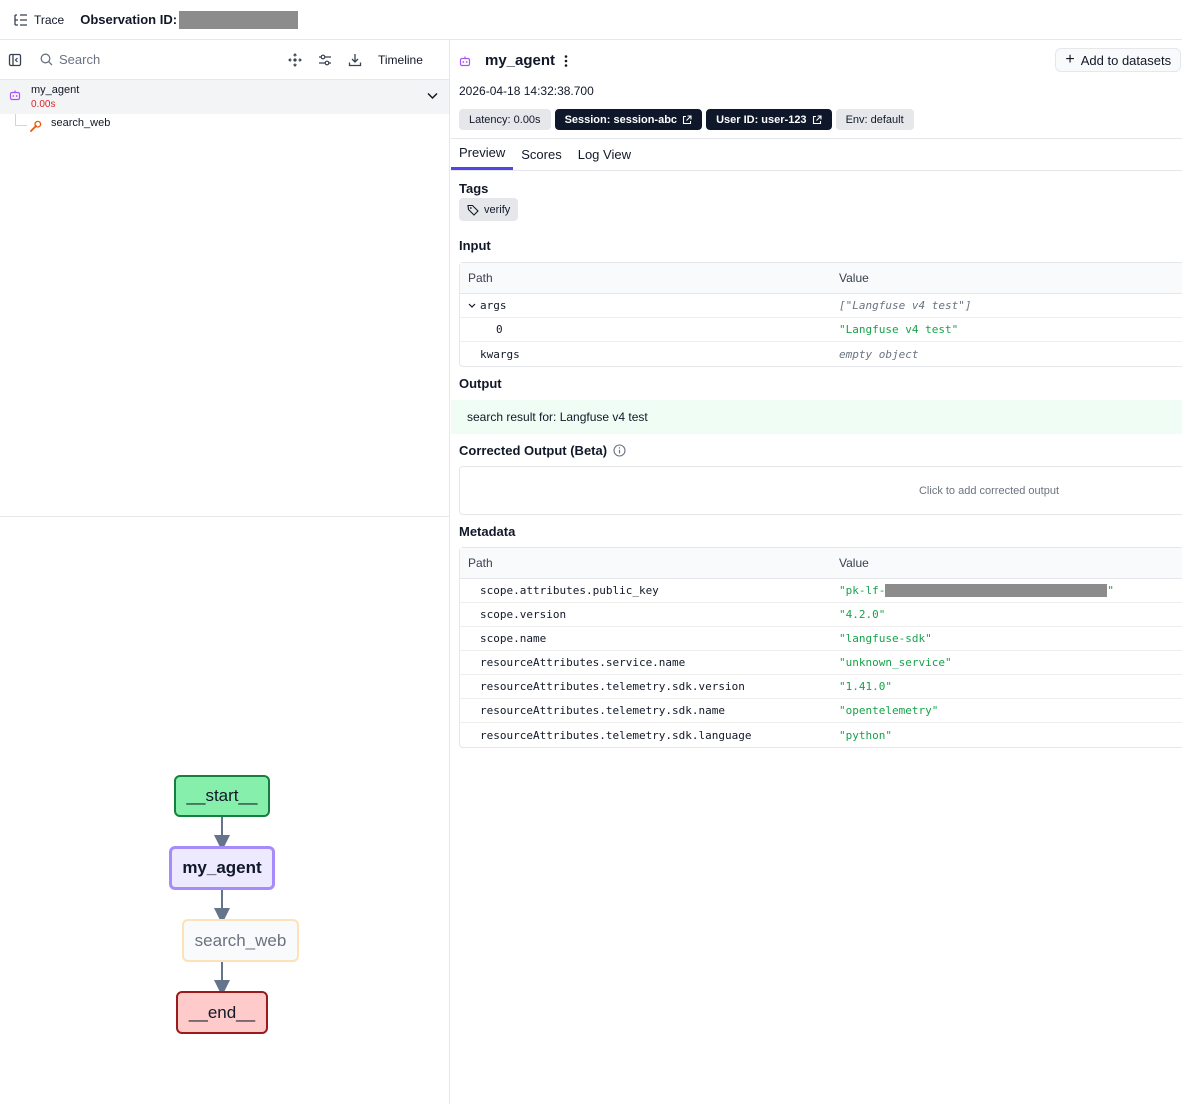 This screenshot has height=1104, width=1182. I want to click on output-heading: Output, so click(480, 383).